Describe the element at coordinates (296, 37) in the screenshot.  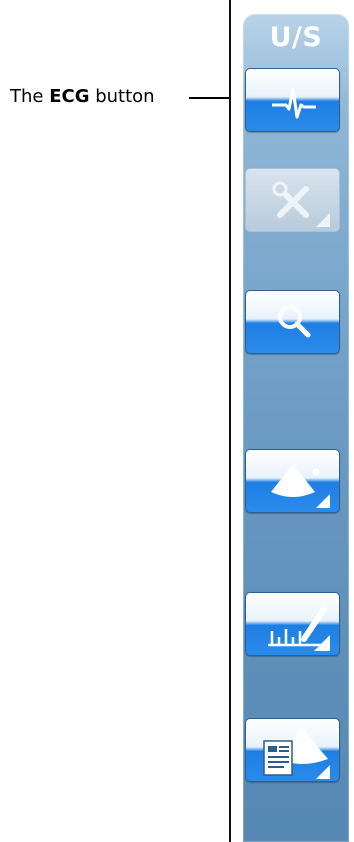
I see `panel-title: U/S` at that location.